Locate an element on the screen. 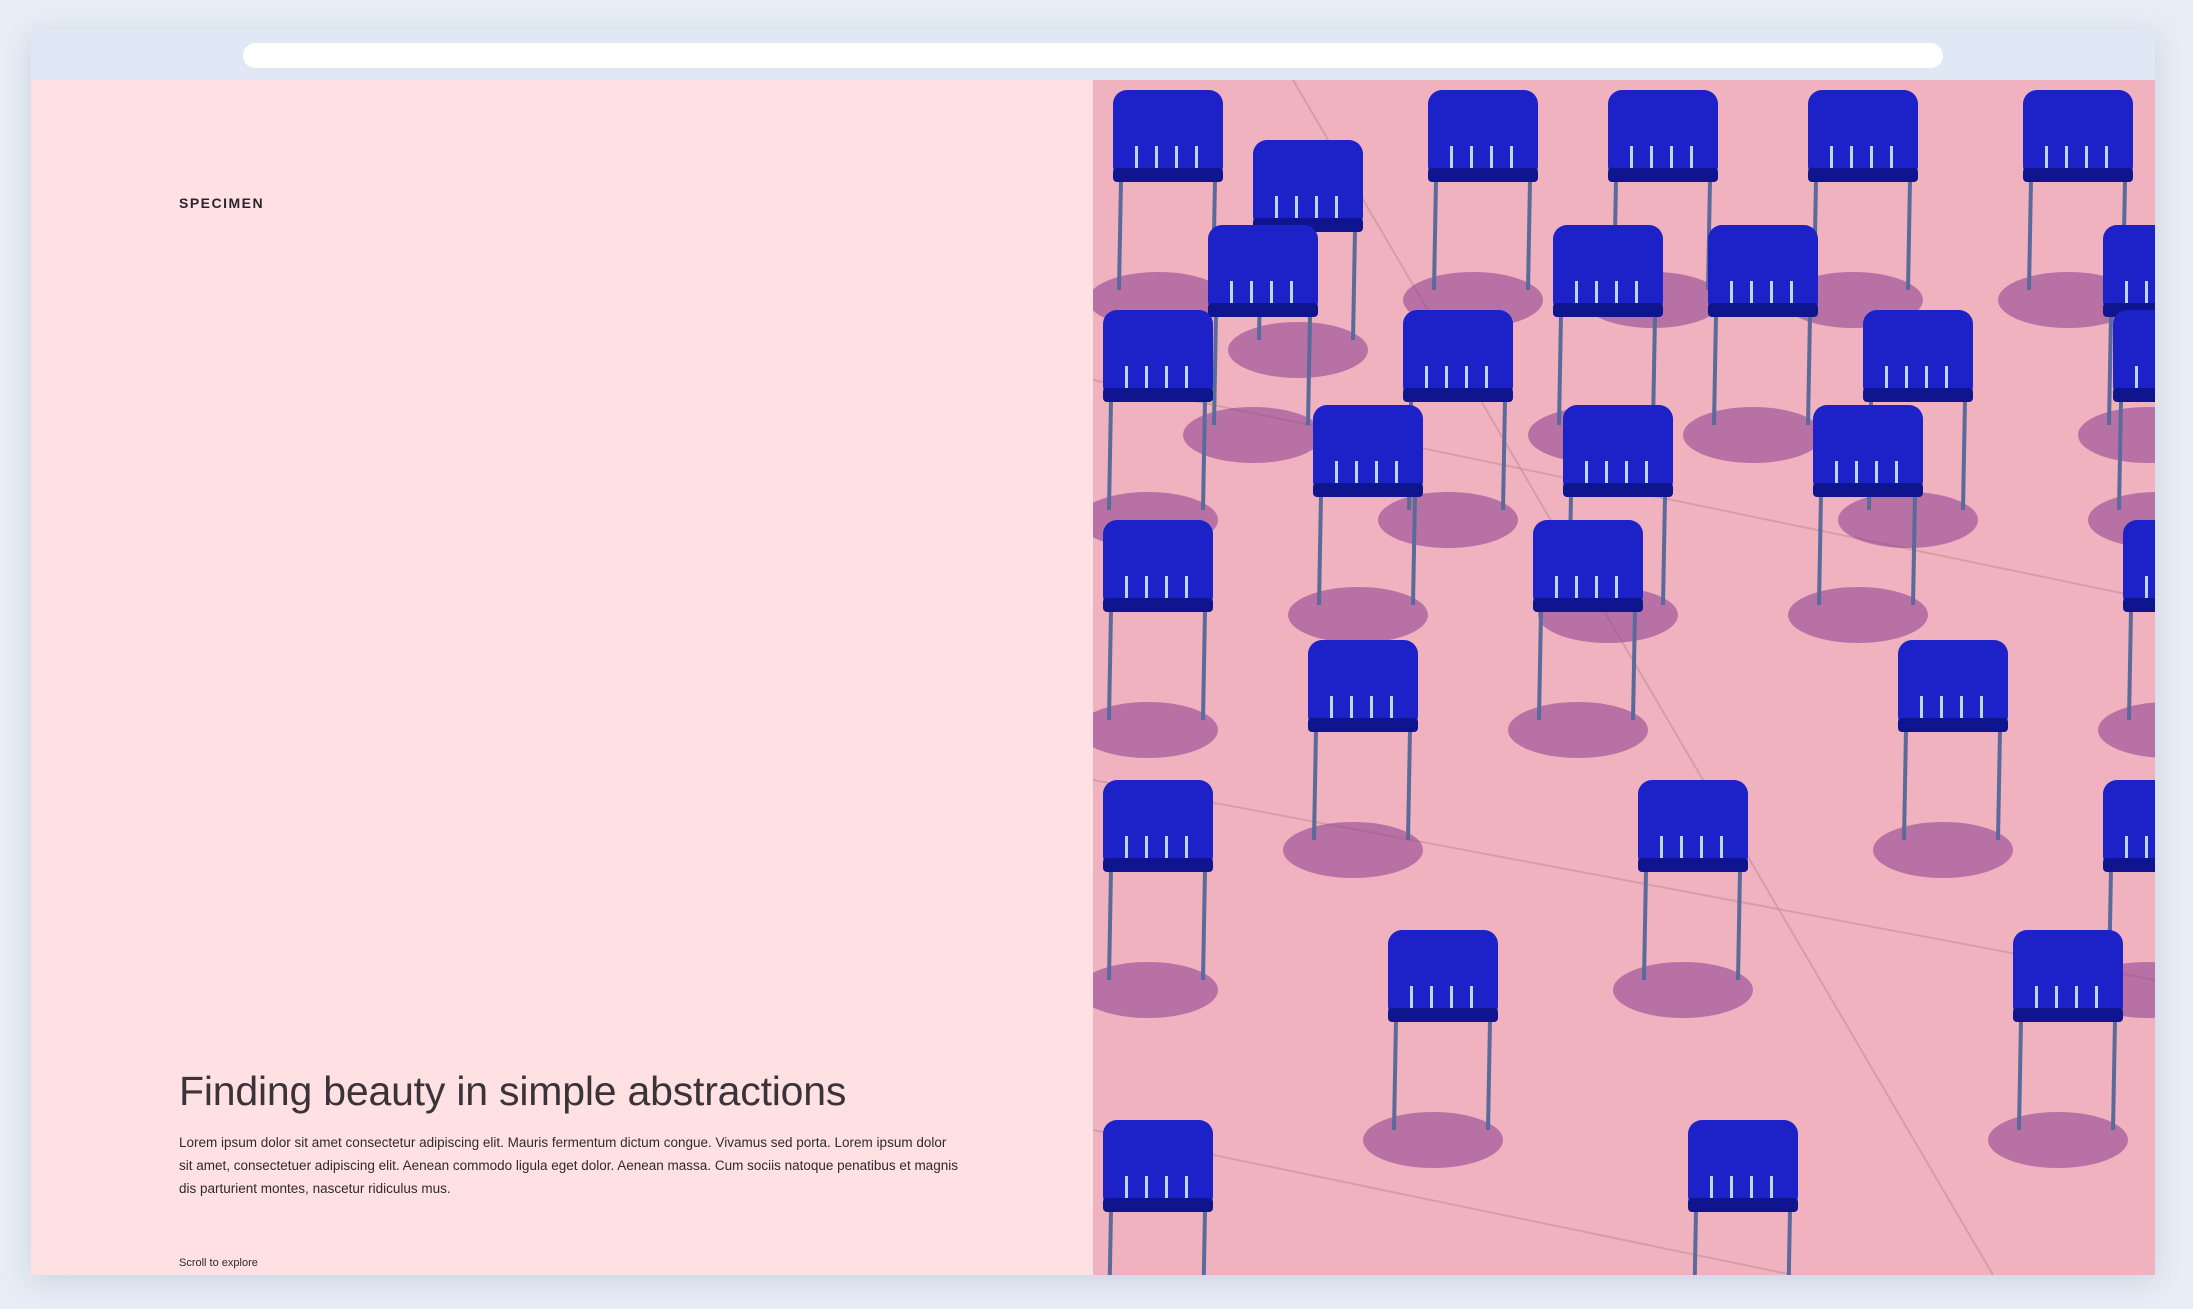 The height and width of the screenshot is (1309, 2193). address-bar is located at coordinates (1093, 55).